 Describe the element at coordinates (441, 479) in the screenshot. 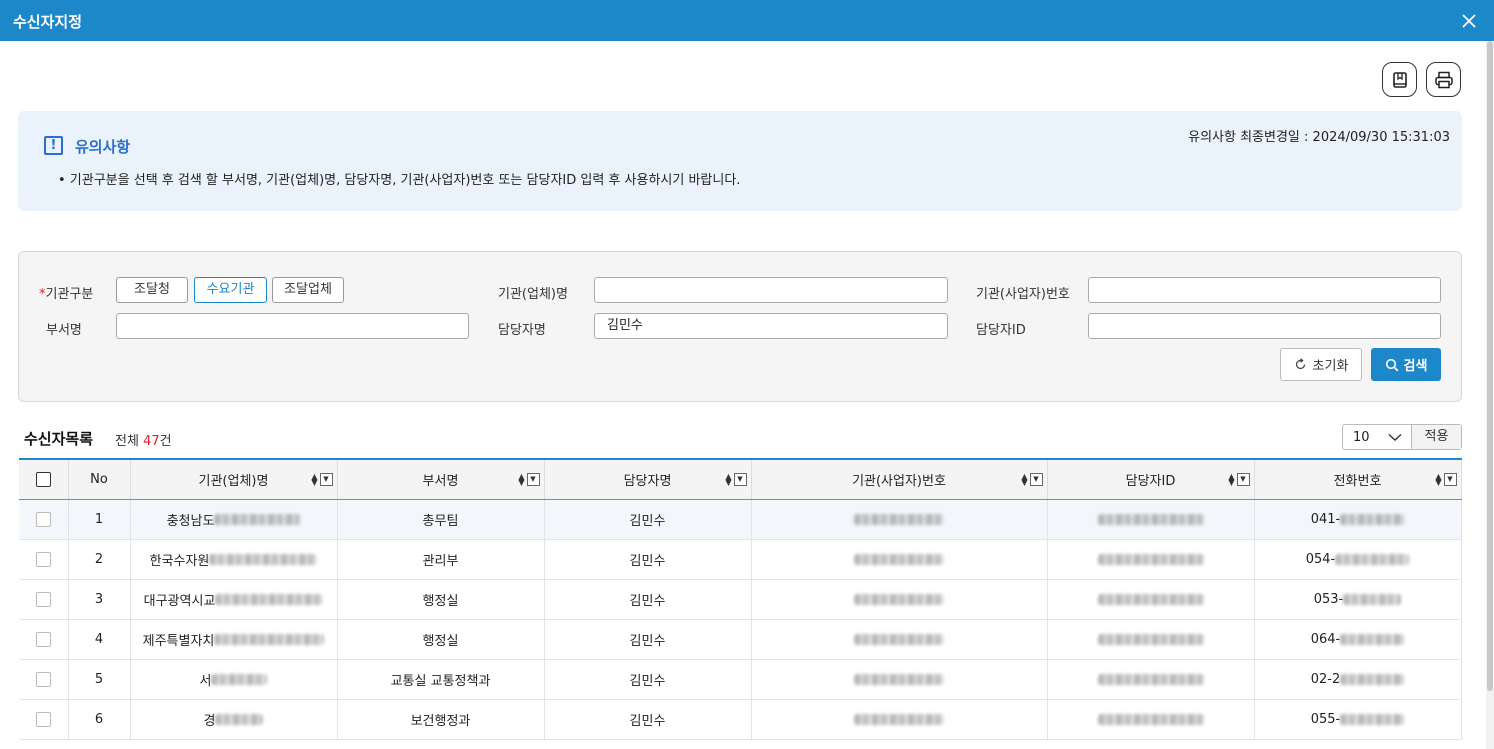

I see `column-header-dept: 부서명 ▲ ▼ ▼` at that location.